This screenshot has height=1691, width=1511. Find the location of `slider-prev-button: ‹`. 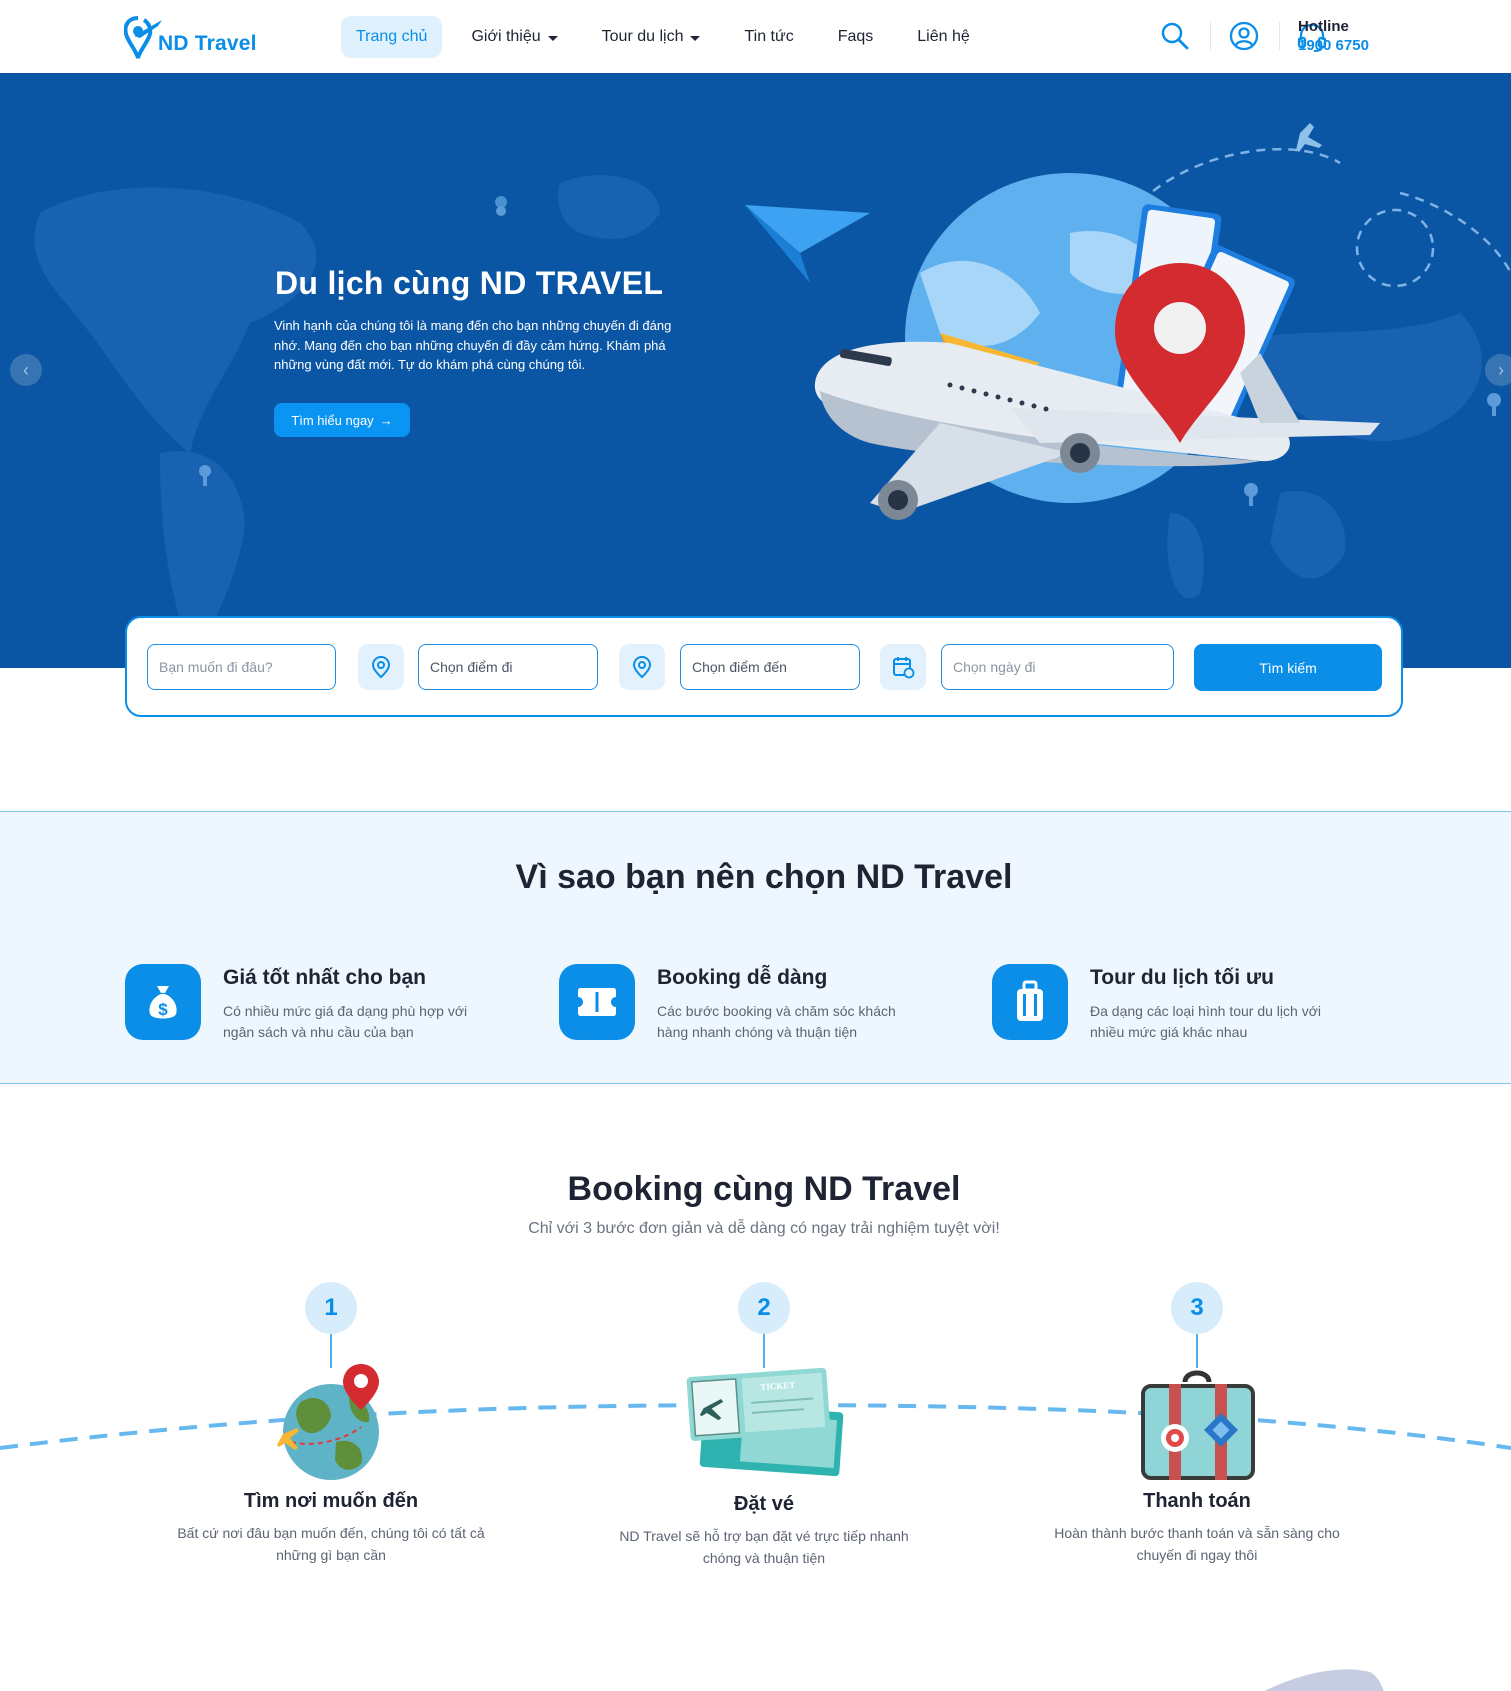

slider-prev-button: ‹ is located at coordinates (26, 370).